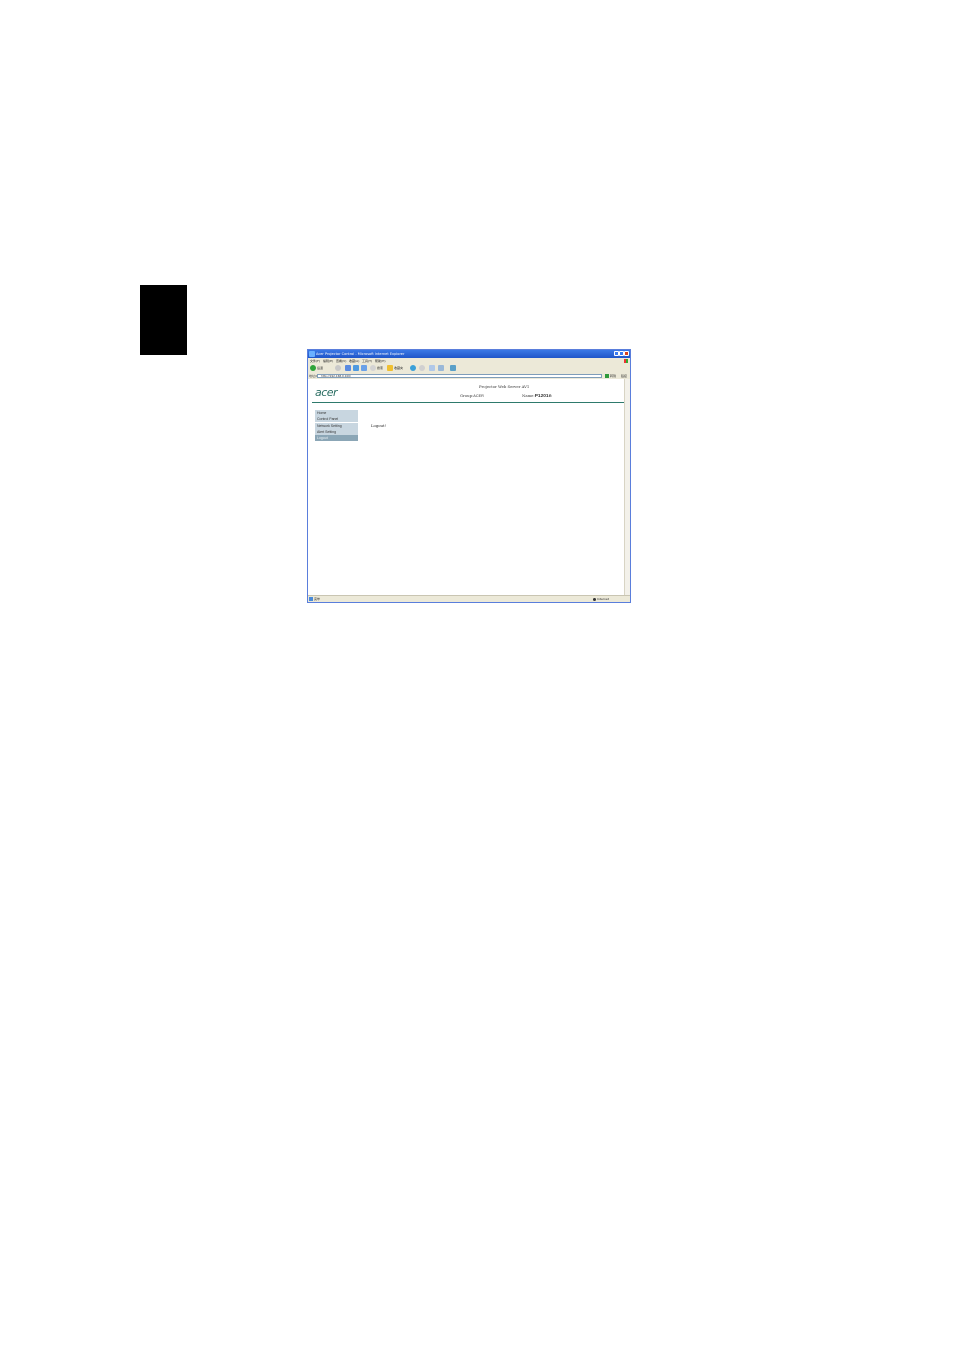 Image resolution: width=954 pixels, height=1350 pixels. I want to click on security-zone: Internet, so click(603, 599).